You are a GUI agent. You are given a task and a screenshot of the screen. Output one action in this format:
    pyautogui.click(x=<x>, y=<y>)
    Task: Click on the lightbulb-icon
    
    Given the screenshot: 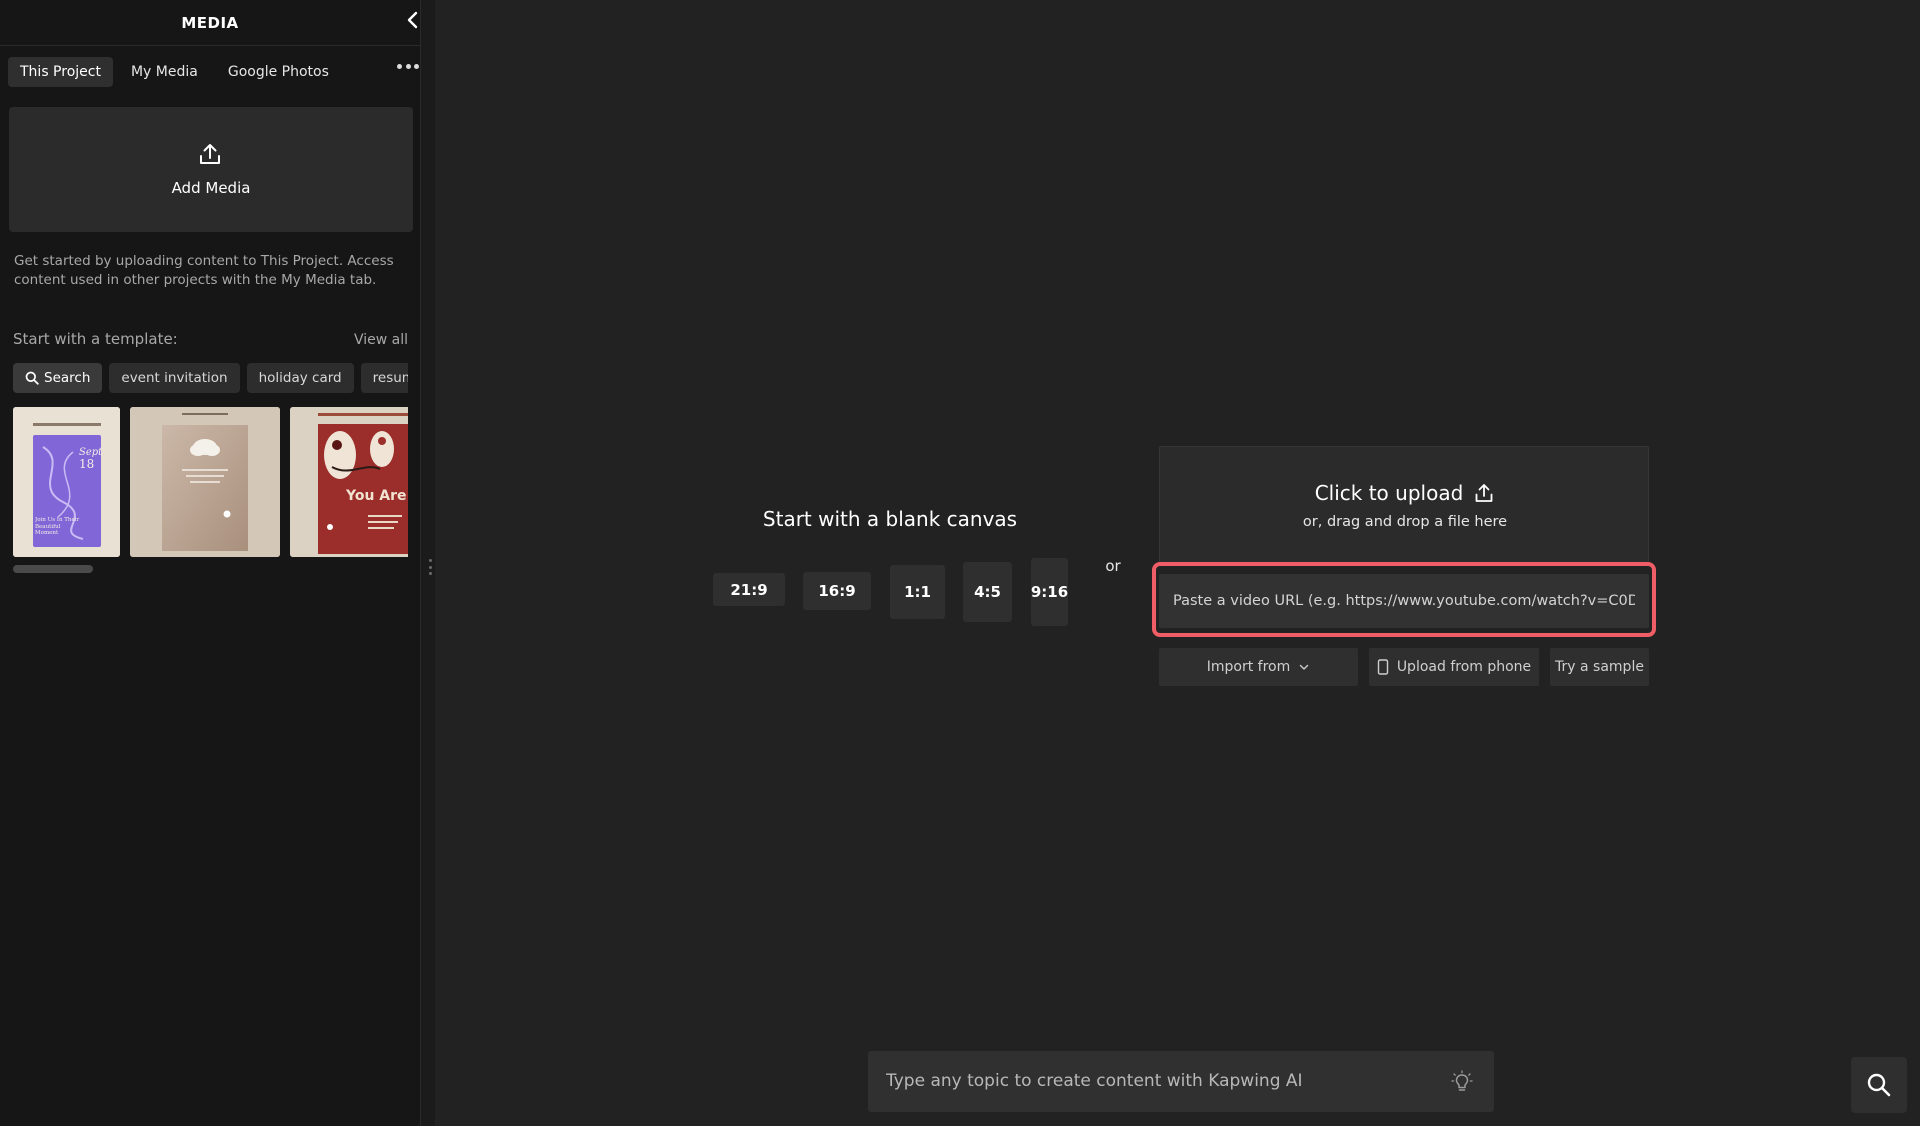 What is the action you would take?
    pyautogui.click(x=1462, y=1082)
    